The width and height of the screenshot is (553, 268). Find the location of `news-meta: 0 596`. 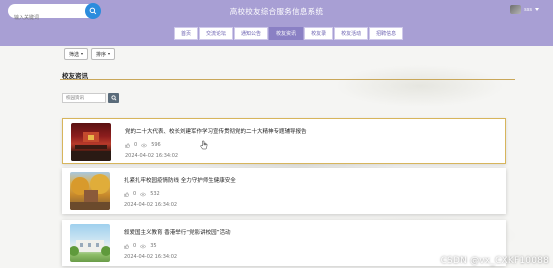

news-meta: 0 596 is located at coordinates (143, 145).